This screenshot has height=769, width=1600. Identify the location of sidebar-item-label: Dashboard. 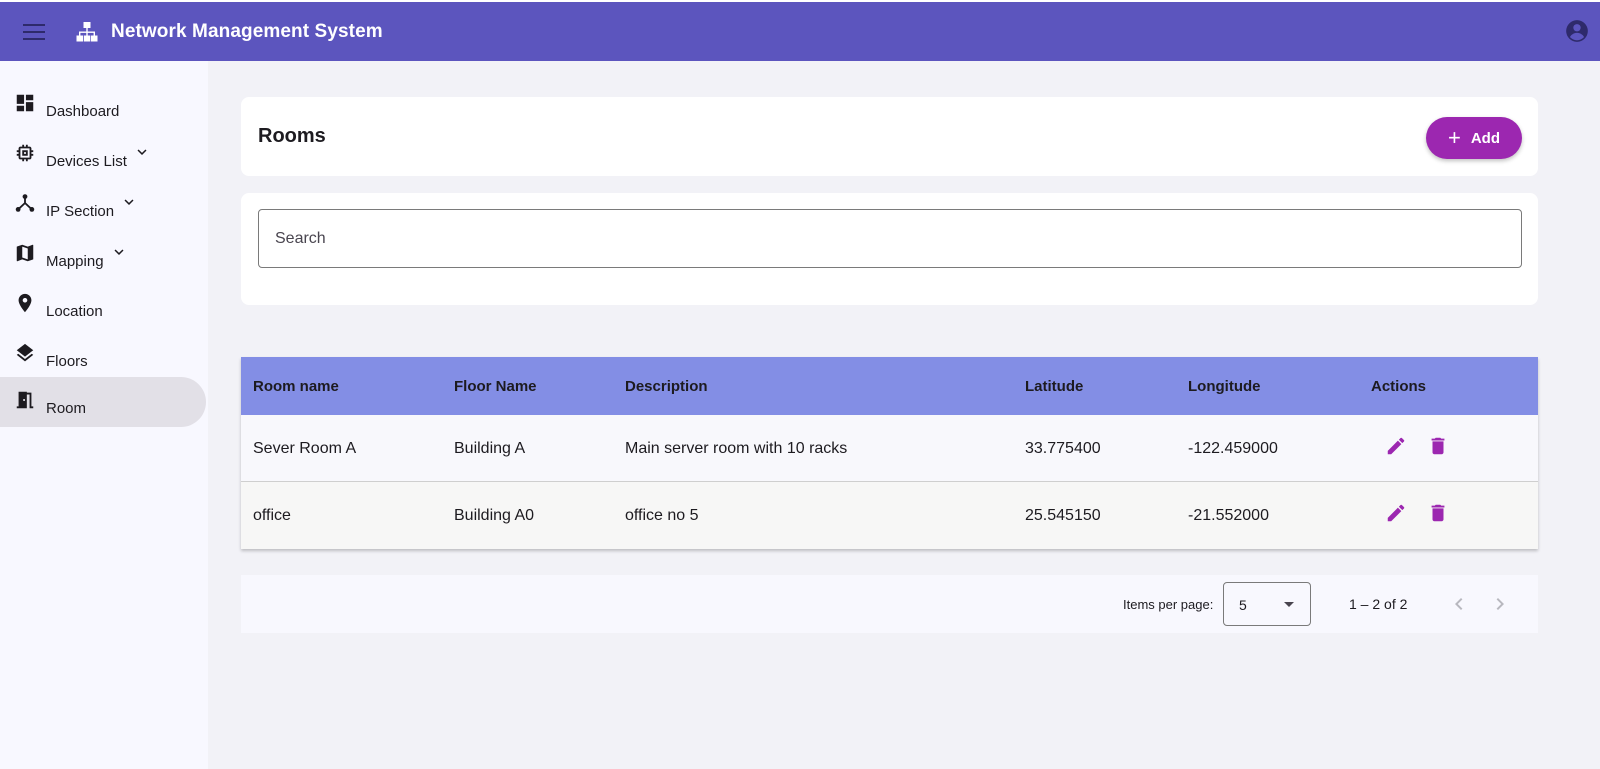
(83, 111).